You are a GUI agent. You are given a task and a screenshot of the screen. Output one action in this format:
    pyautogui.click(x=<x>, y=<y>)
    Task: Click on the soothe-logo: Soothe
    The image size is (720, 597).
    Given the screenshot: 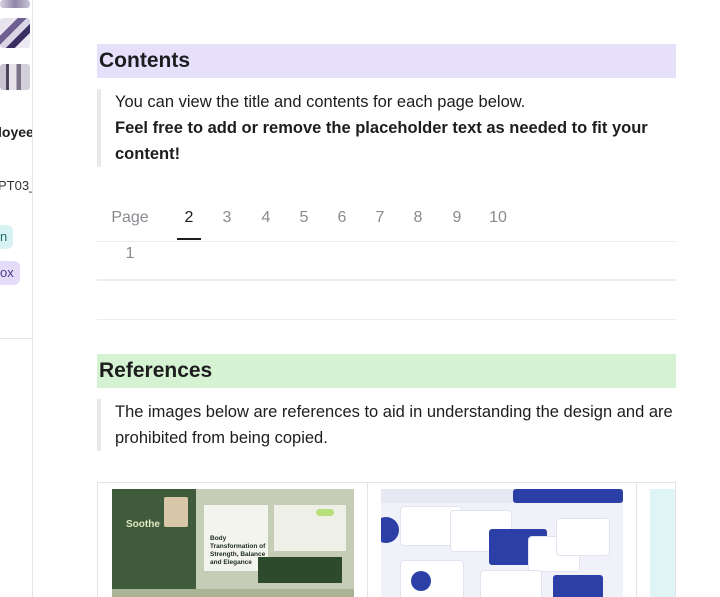 What is the action you would take?
    pyautogui.click(x=143, y=524)
    